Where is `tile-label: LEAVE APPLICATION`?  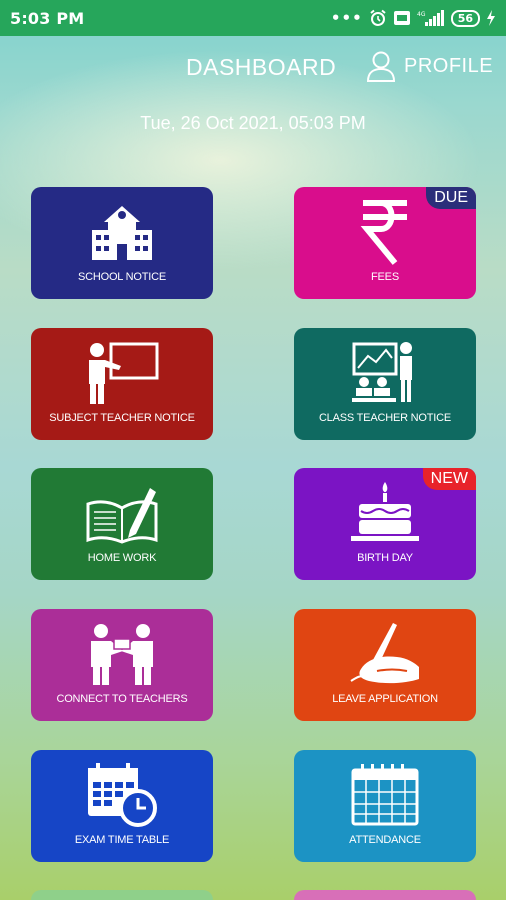 tile-label: LEAVE APPLICATION is located at coordinates (385, 699).